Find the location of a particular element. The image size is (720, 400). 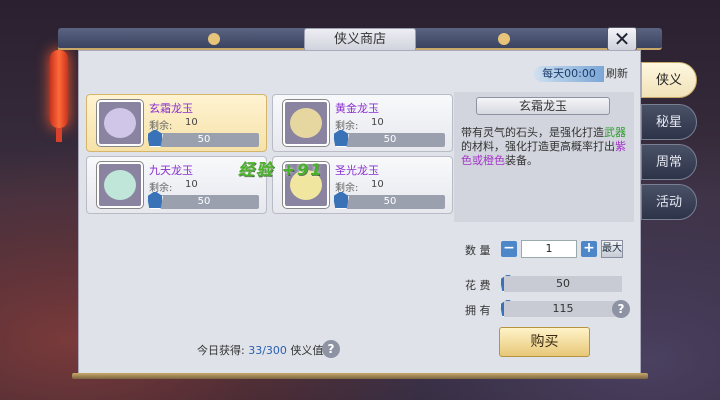

item-name: 黄金龙玉 is located at coordinates (357, 108).